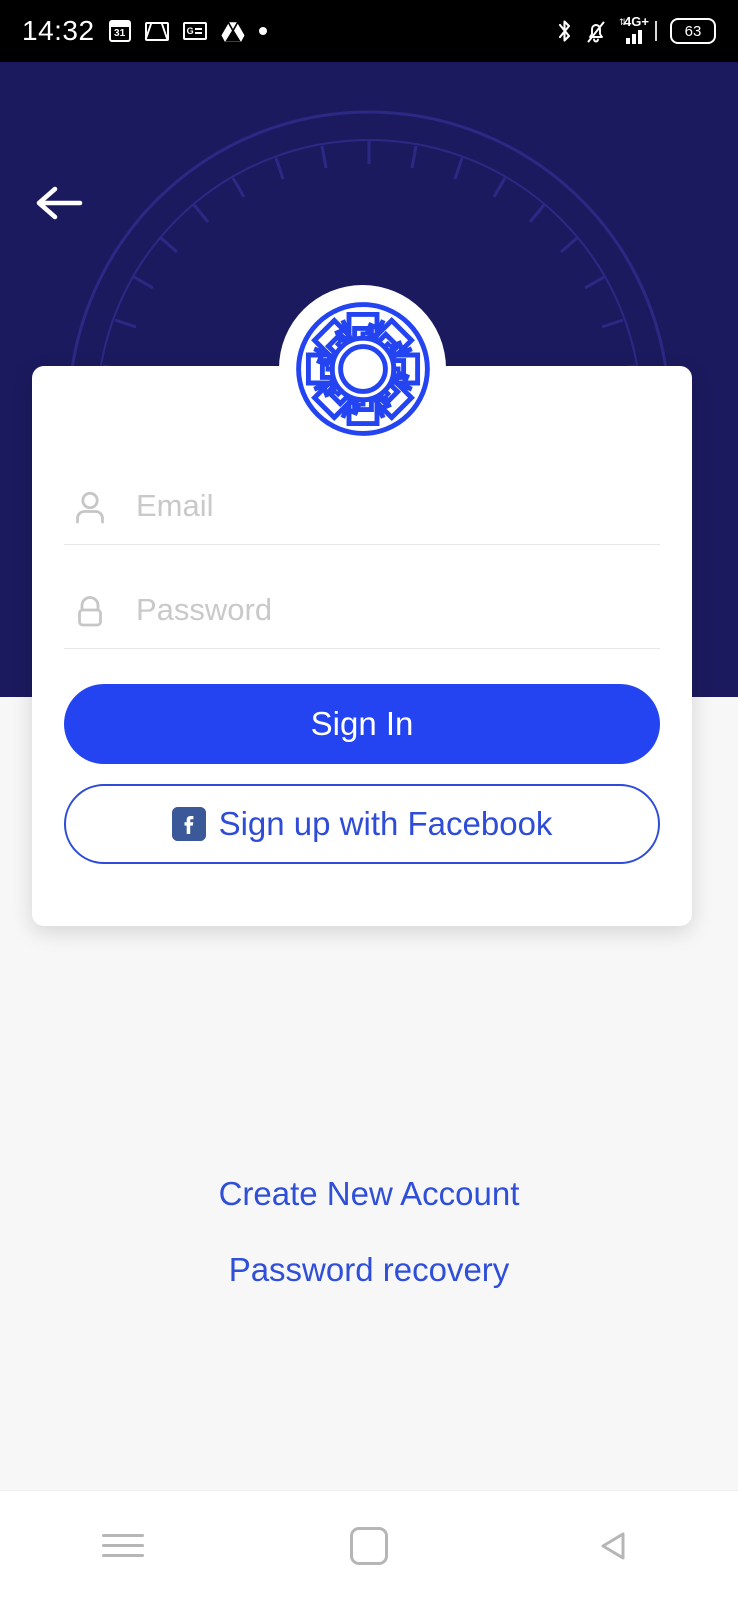  Describe the element at coordinates (385, 823) in the screenshot. I see `facebook-button-label: Sign up with Facebook` at that location.